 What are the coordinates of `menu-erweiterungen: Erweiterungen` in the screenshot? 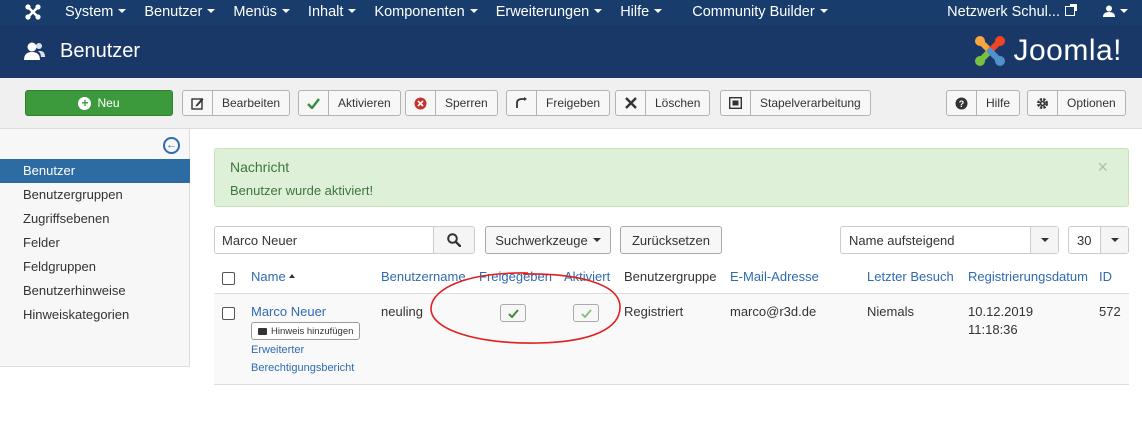 It's located at (549, 12).